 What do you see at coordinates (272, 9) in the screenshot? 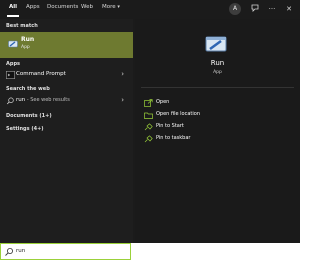
I see `more-options-icon: ···` at bounding box center [272, 9].